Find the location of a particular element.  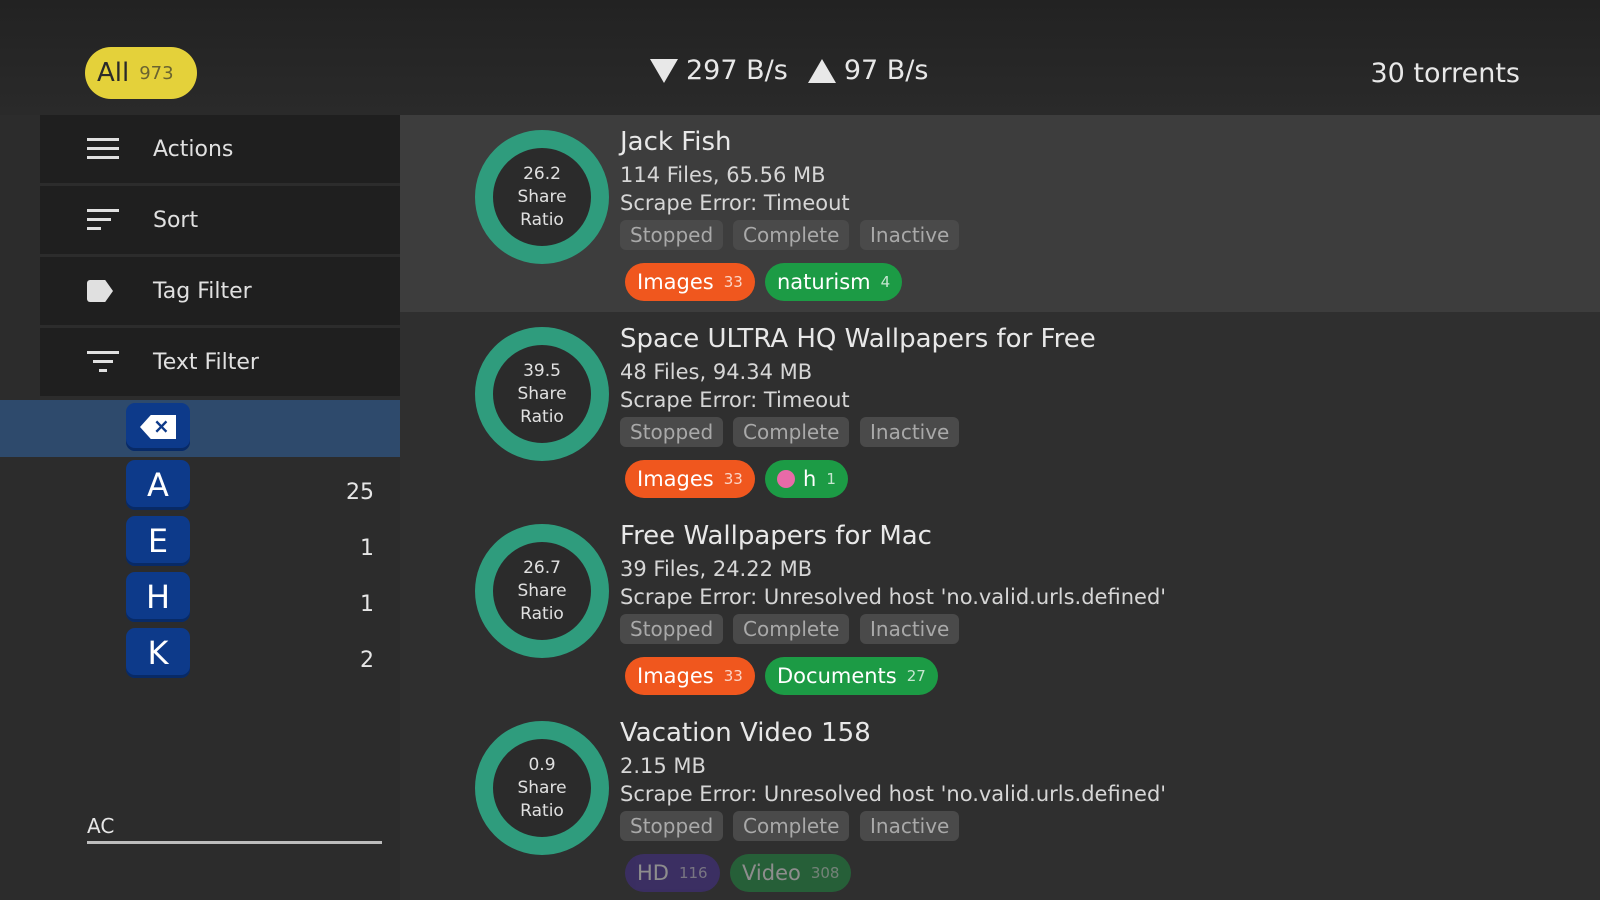

sidebar-item-sort: Sort is located at coordinates (220, 220).